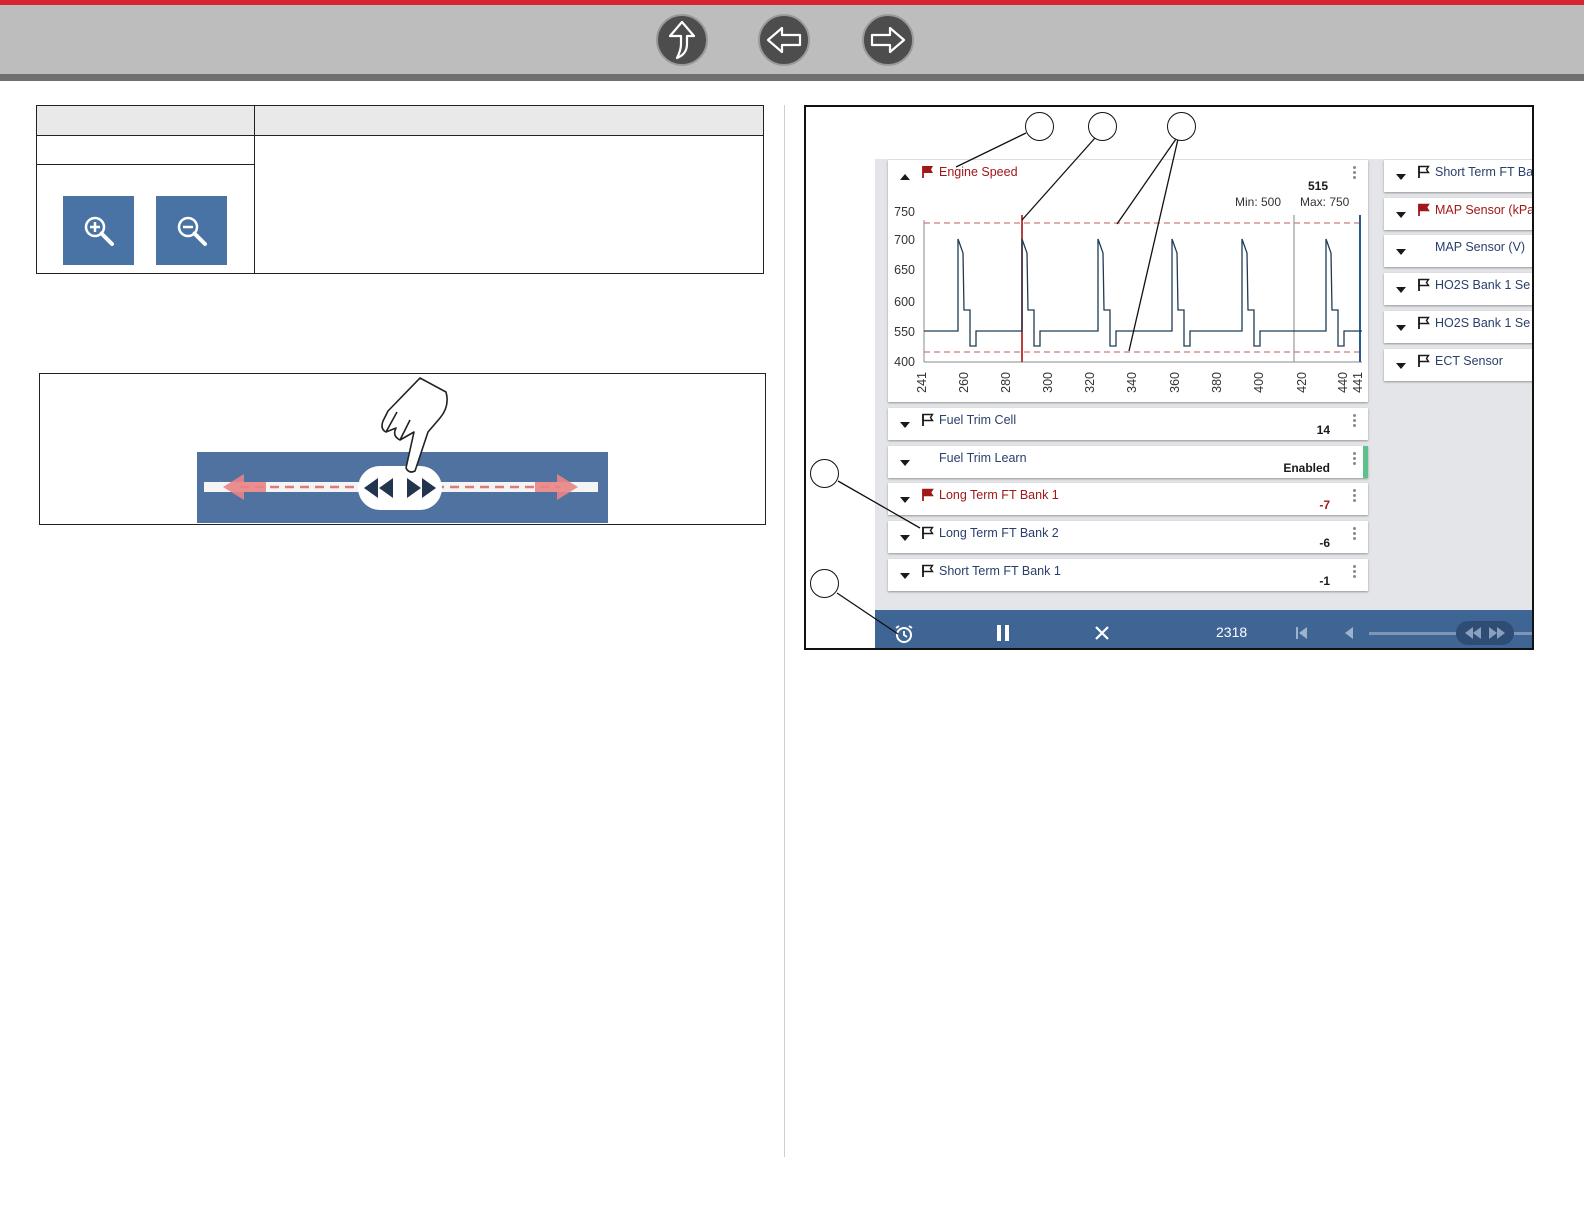  What do you see at coordinates (1458, 364) in the screenshot?
I see `pid-card: ECT Sensor` at bounding box center [1458, 364].